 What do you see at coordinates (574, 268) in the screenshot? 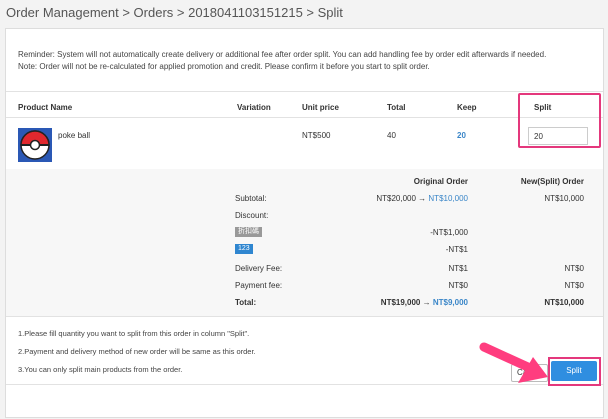
I see `delivery-fee-new: NT$0` at bounding box center [574, 268].